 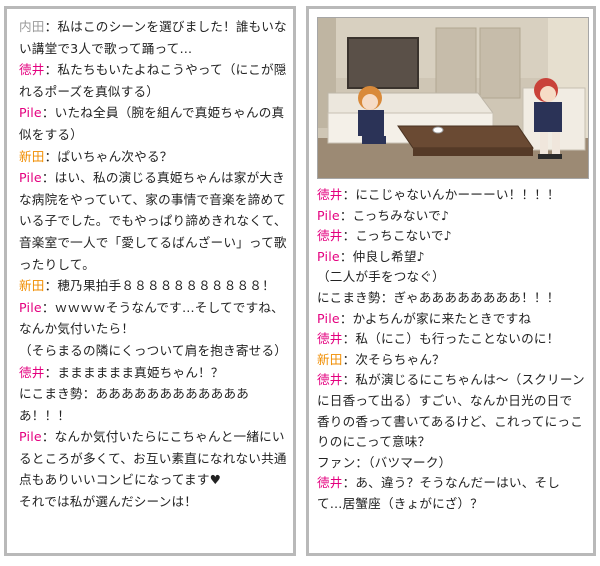 What do you see at coordinates (451, 257) in the screenshot?
I see `transcript-line: Pile：仲良し希望♪` at bounding box center [451, 257].